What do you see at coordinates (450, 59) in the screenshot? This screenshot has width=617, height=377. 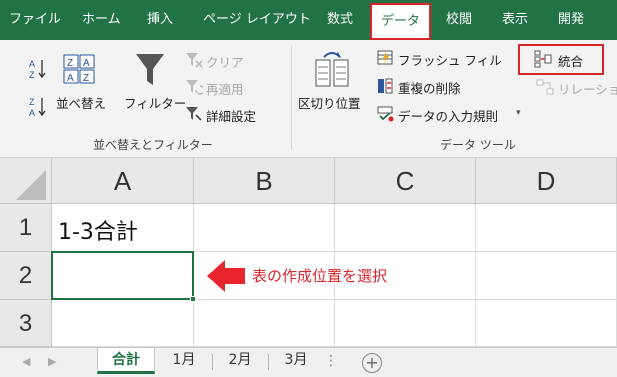 I see `flash-fill-button: フラッシュ フィル` at bounding box center [450, 59].